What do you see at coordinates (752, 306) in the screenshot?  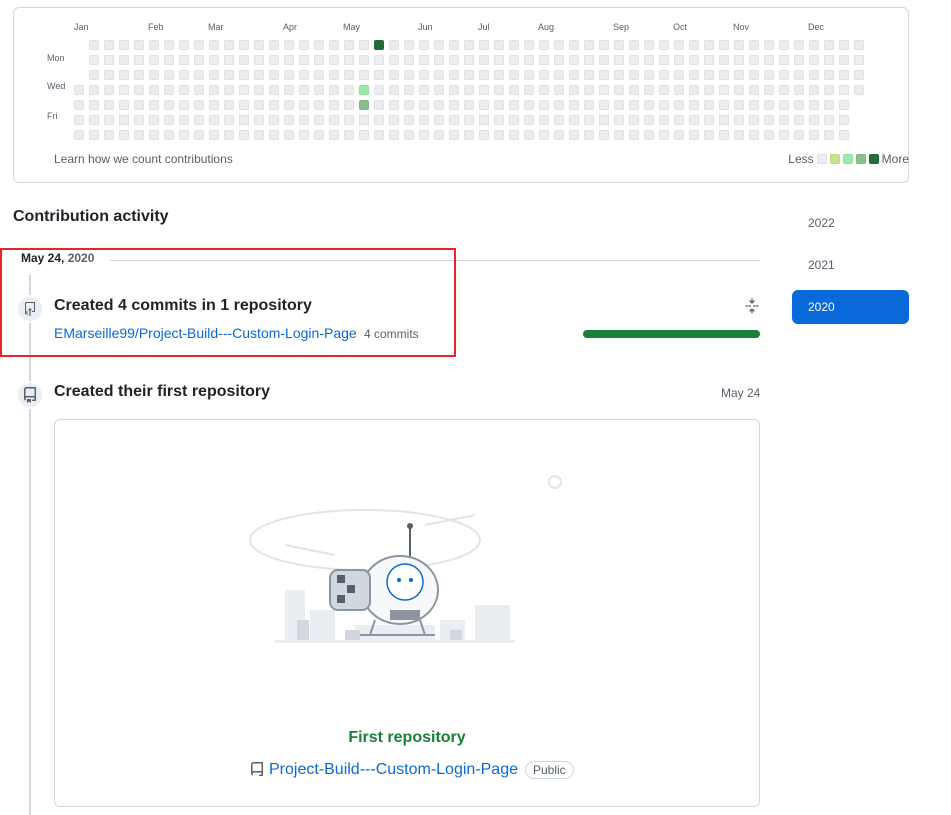 I see `collapse-icon` at bounding box center [752, 306].